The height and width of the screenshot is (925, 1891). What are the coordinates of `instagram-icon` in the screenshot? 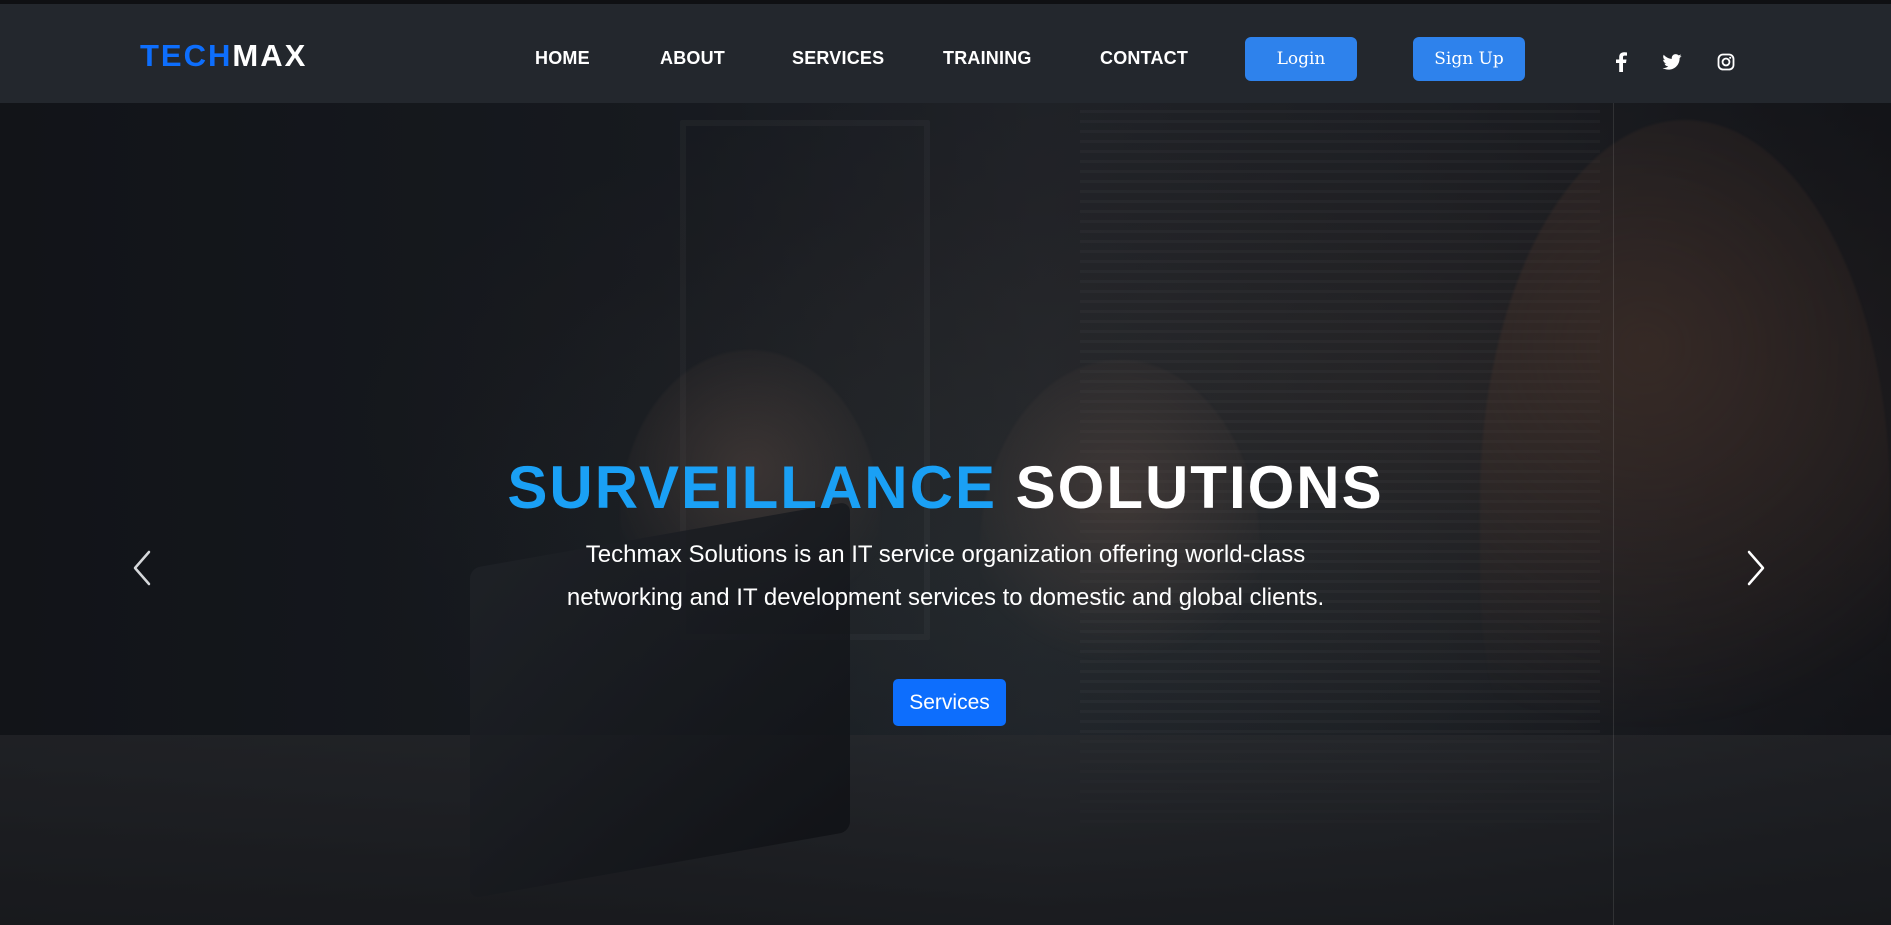 It's located at (1726, 62).